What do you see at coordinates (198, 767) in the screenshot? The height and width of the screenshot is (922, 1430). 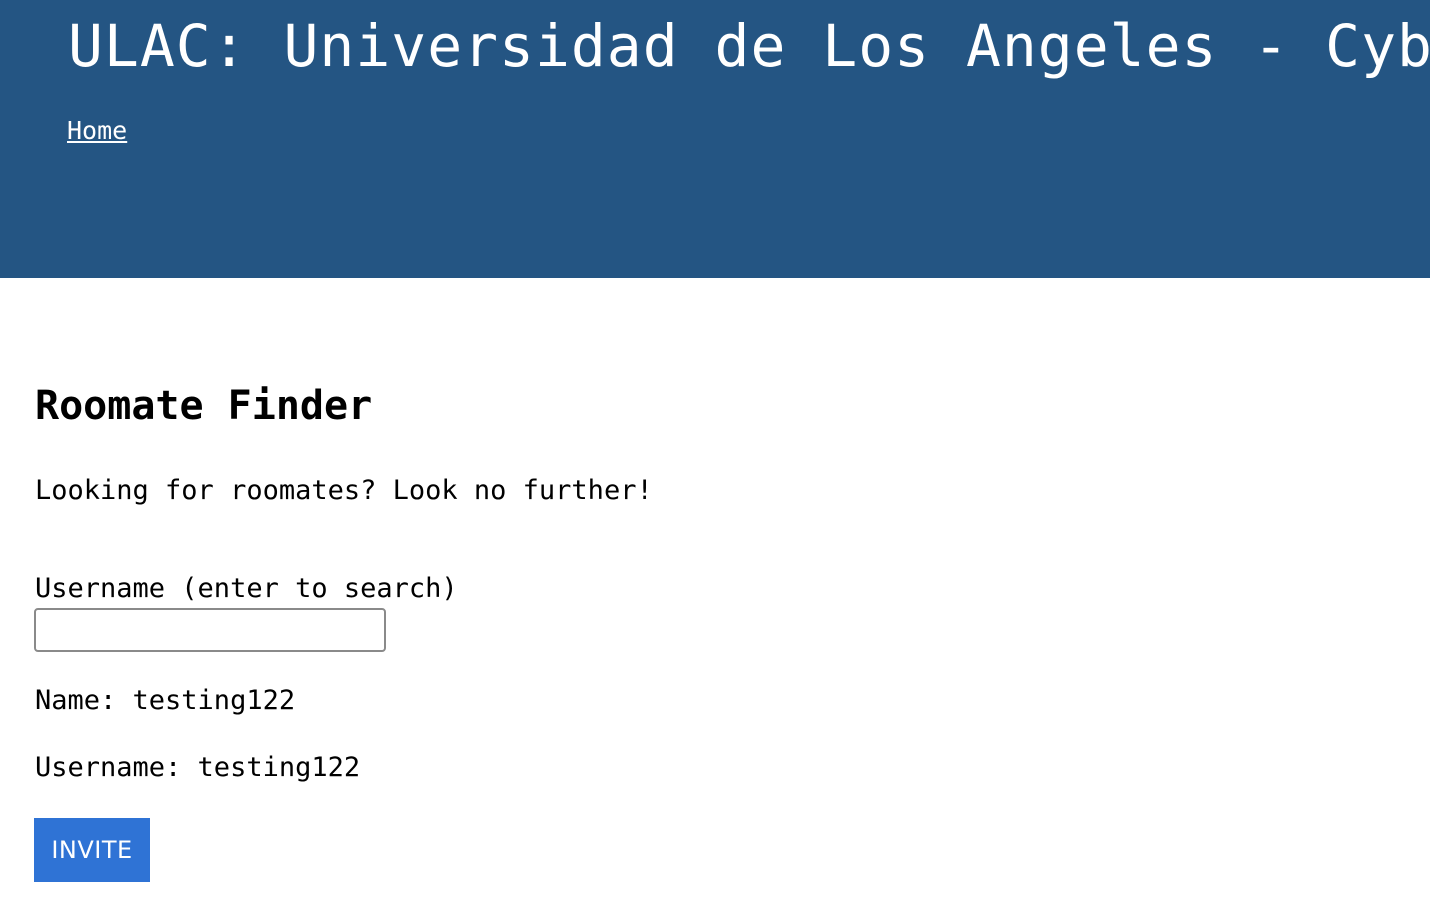 I see `result-username: Username: testing122` at bounding box center [198, 767].